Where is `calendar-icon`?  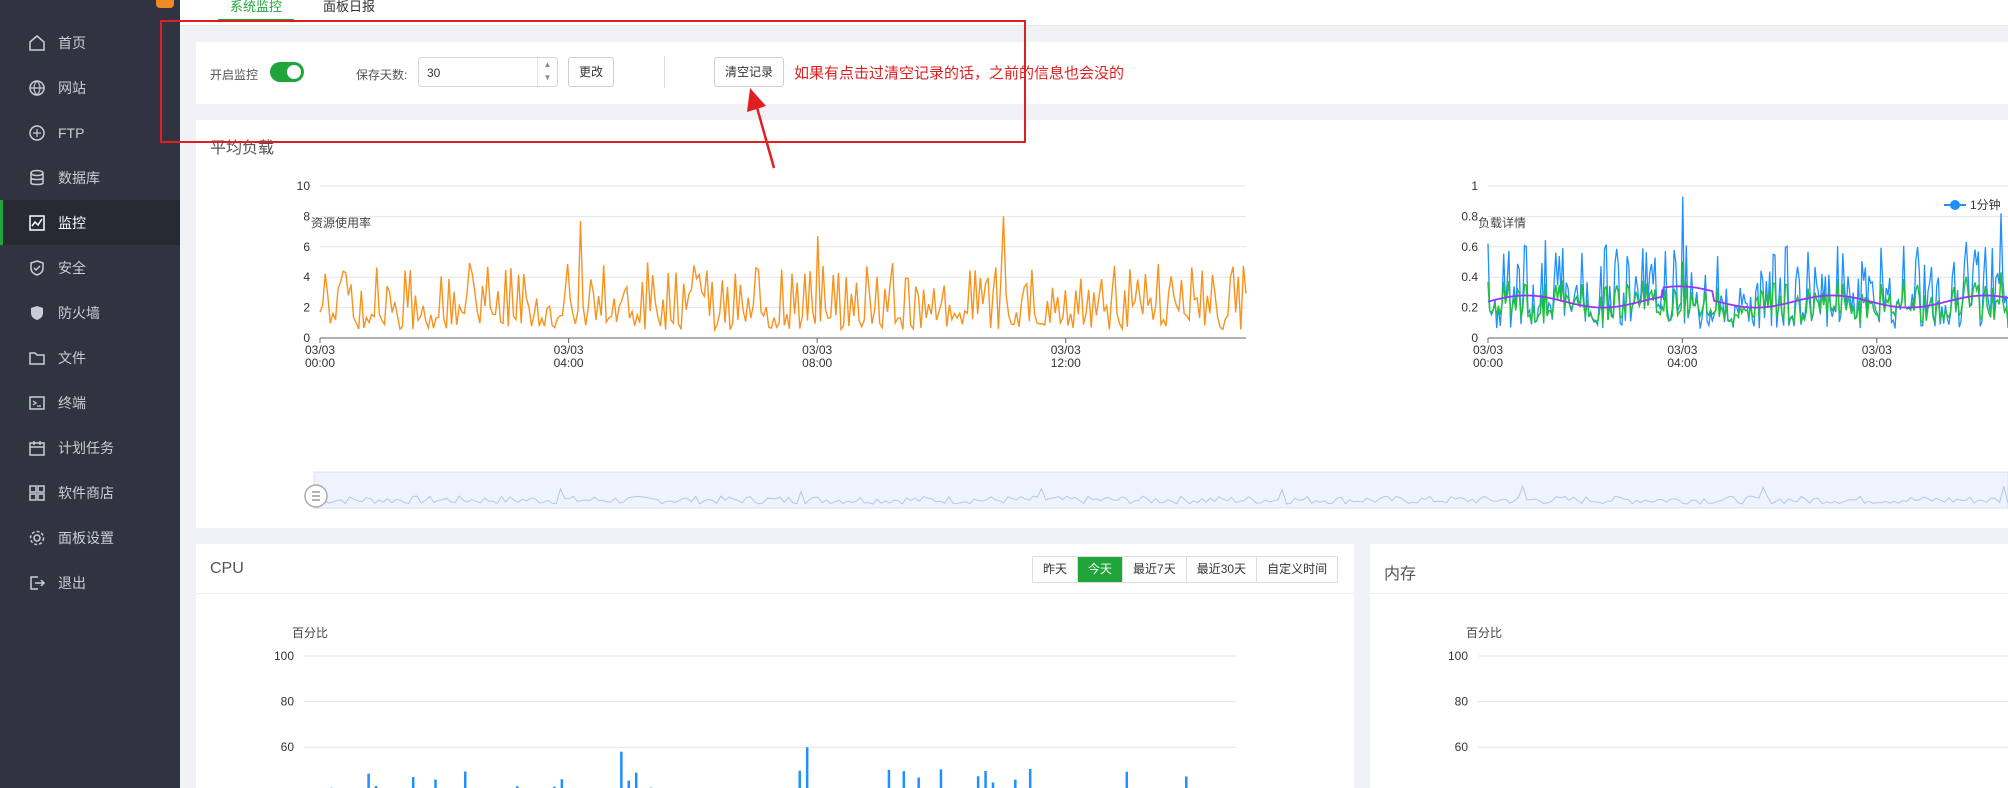 calendar-icon is located at coordinates (37, 448).